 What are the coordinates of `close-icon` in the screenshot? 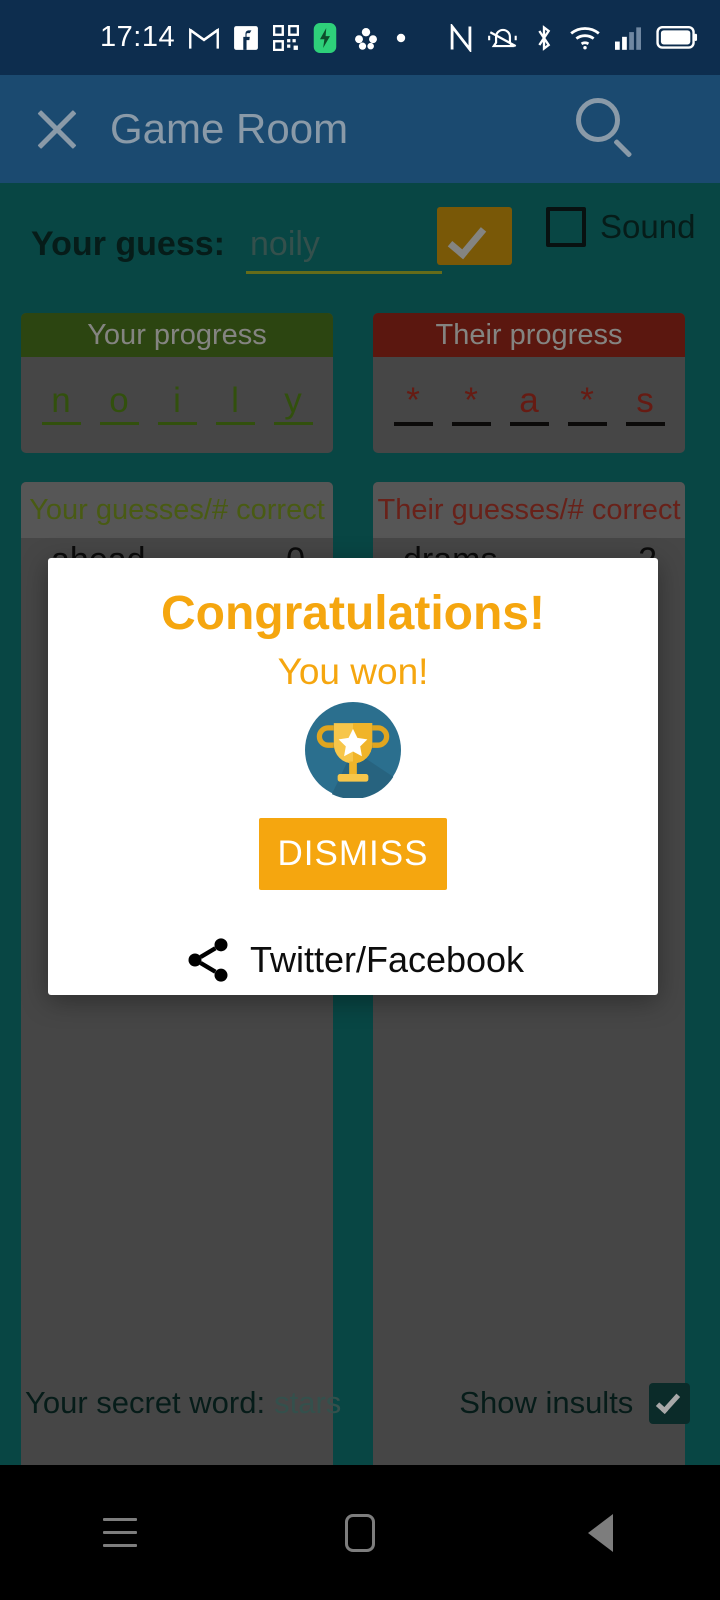 It's located at (57, 129).